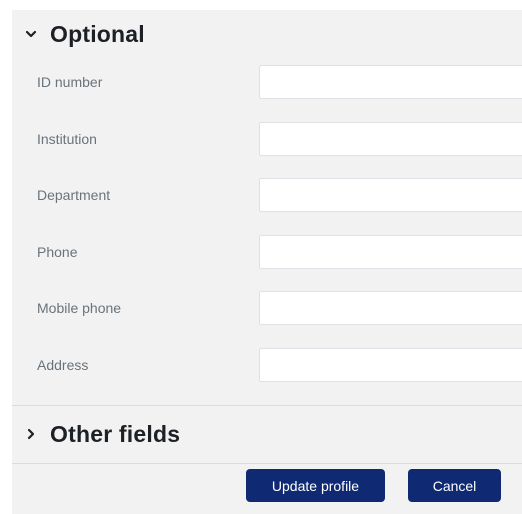  Describe the element at coordinates (390, 195) in the screenshot. I see `department-input` at that location.